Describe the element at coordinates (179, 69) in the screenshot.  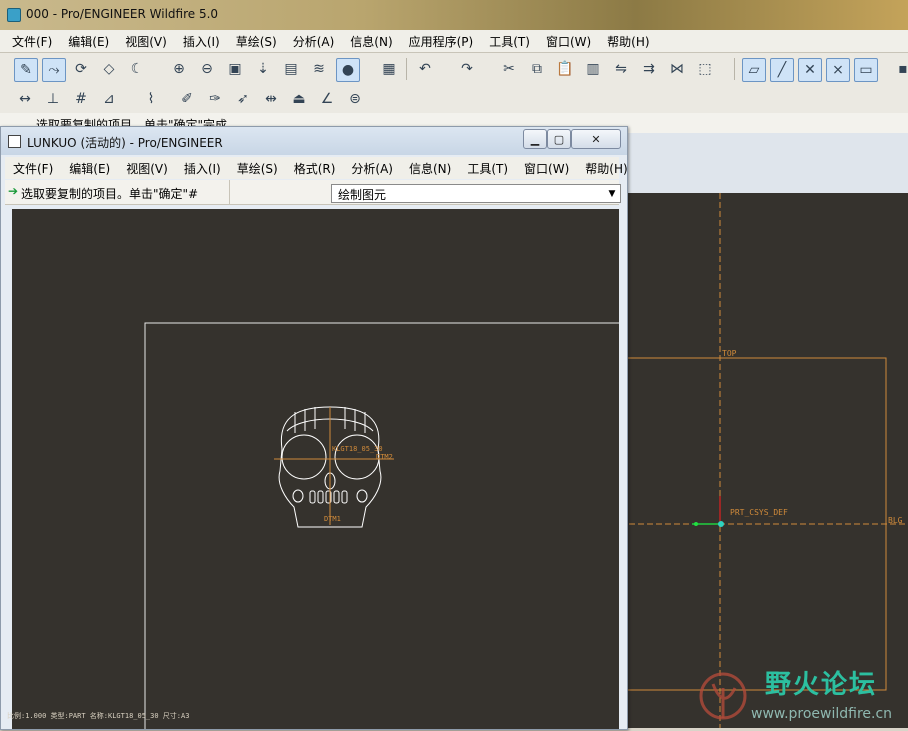
I see `zoom-in-icon: ⊕` at that location.